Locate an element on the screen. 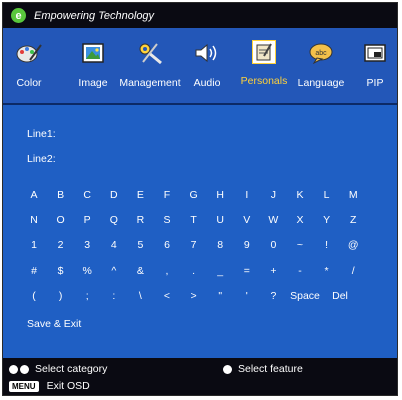 The width and height of the screenshot is (402, 400). keyboard-key: B is located at coordinates (61, 195).